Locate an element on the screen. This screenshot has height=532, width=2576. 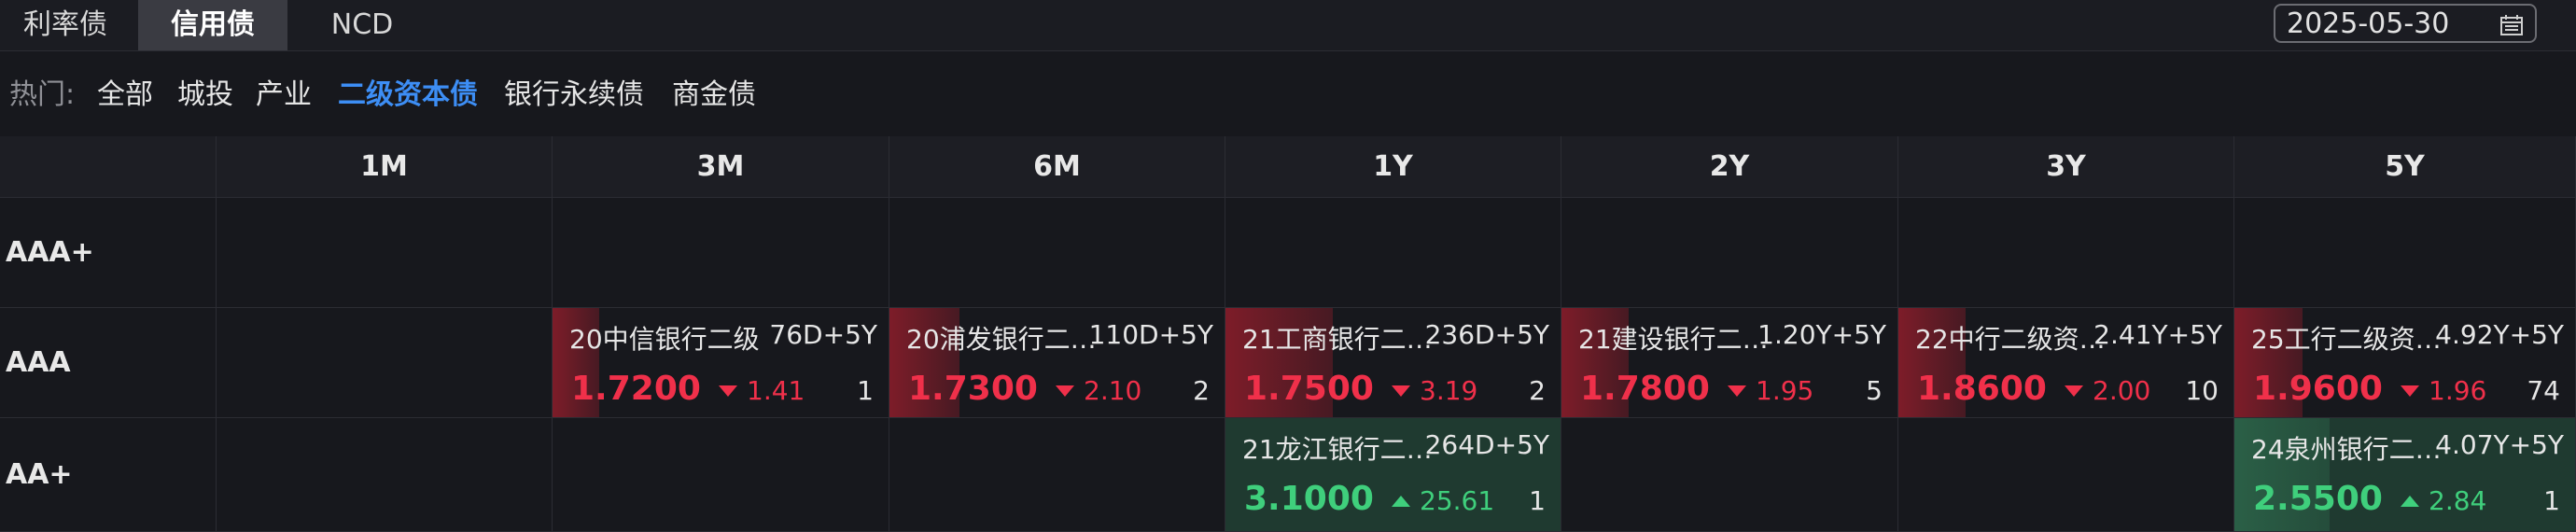
bond-cell: 22中行二级资… 2.41Y+5Y 1.8600 2.00 10 is located at coordinates (2066, 363).